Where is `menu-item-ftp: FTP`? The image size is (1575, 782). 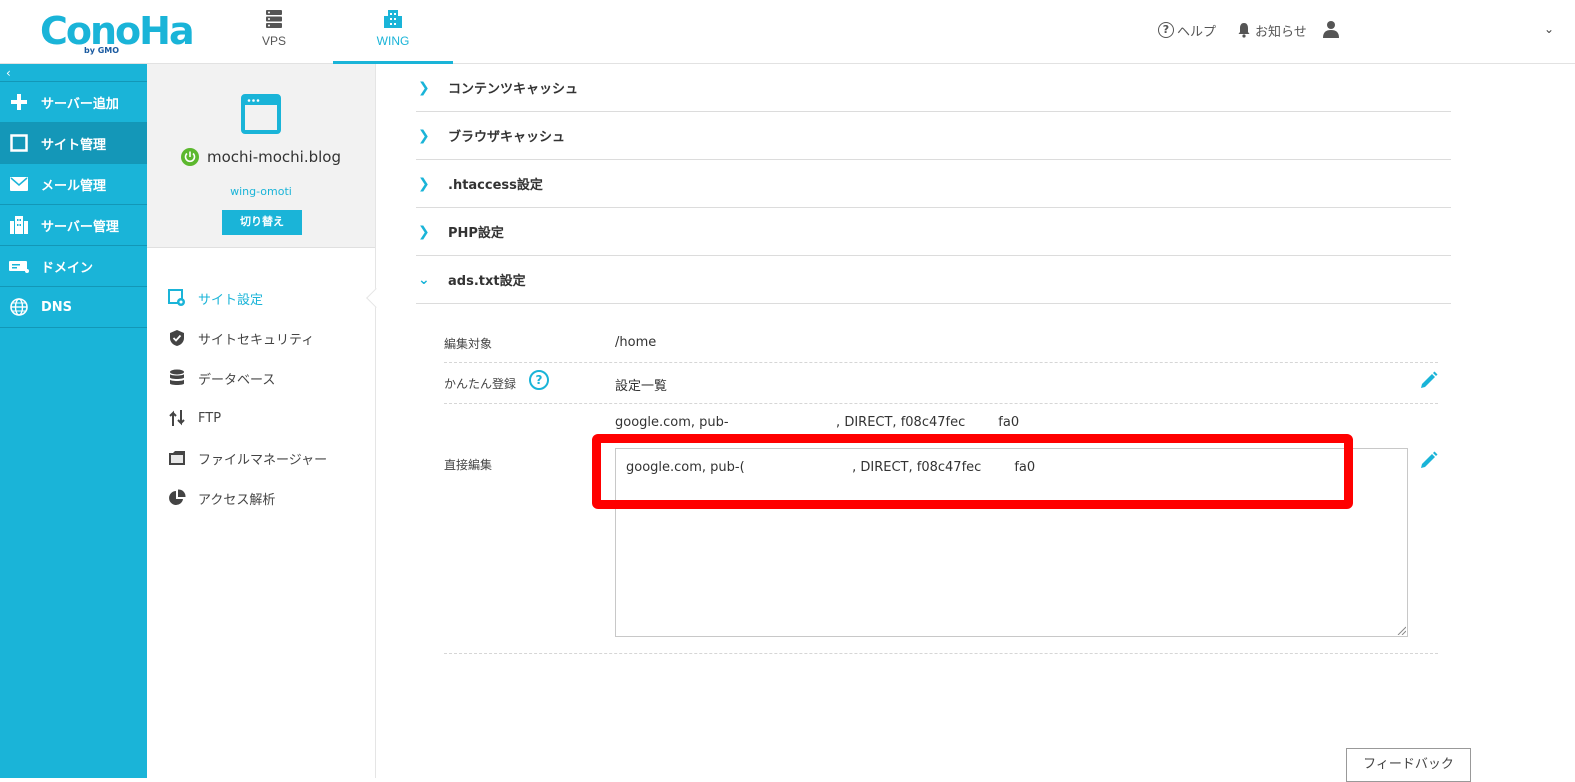
menu-item-ftp: FTP is located at coordinates (194, 418).